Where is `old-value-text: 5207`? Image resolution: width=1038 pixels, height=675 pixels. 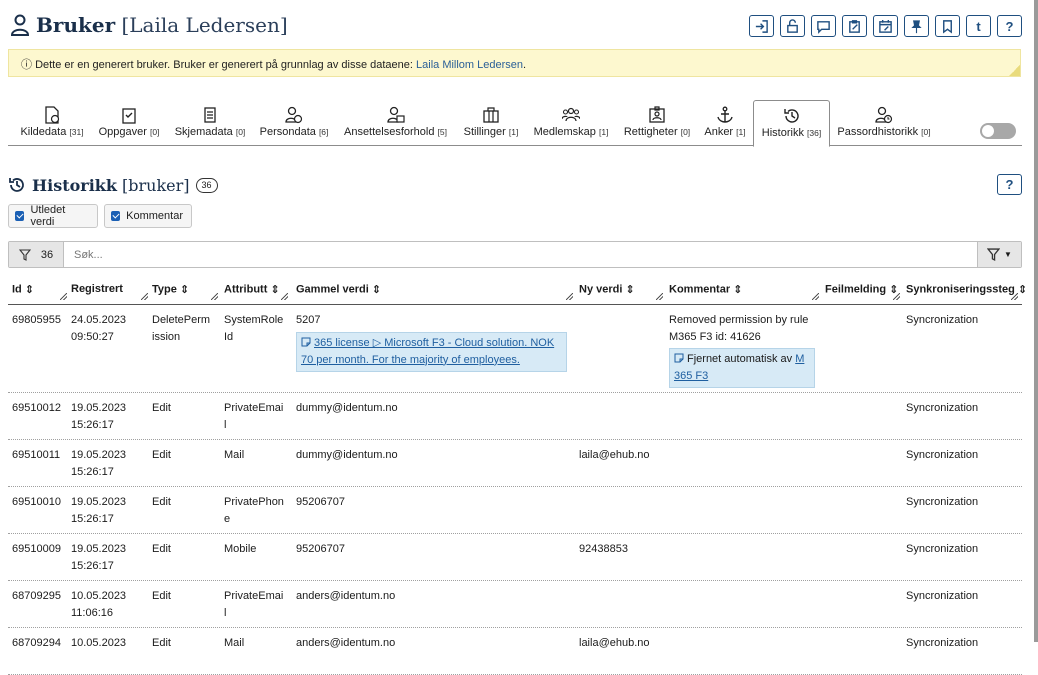
old-value-text: 5207 is located at coordinates (308, 320).